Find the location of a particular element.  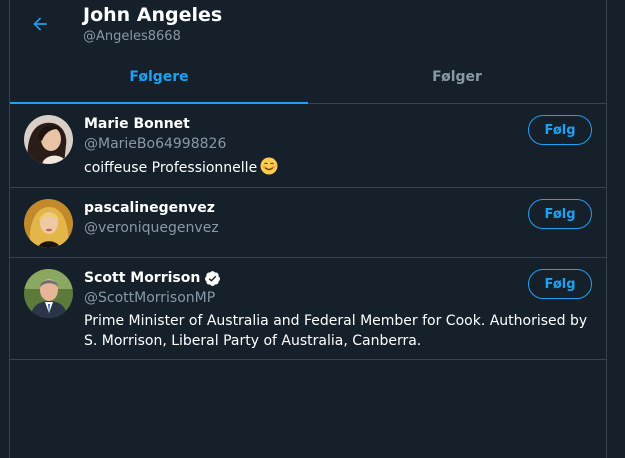

user-handle: @veroniquegenvez is located at coordinates (151, 228).